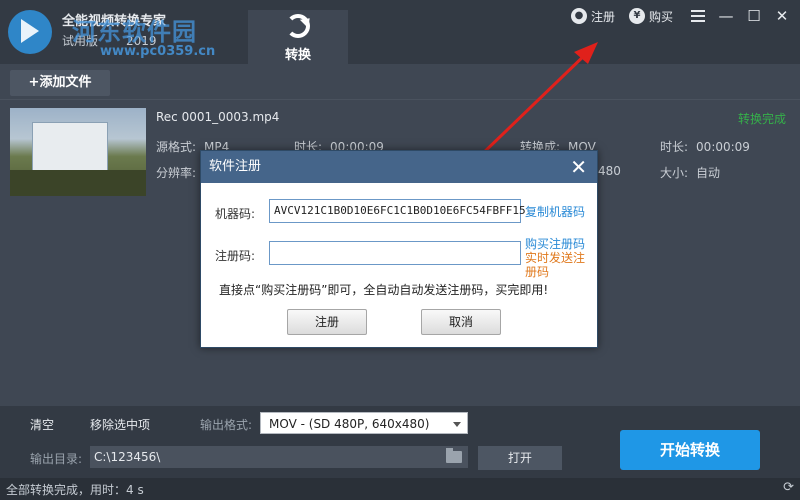 The height and width of the screenshot is (500, 800). What do you see at coordinates (636, 16) in the screenshot?
I see `yen-icon: ¥` at bounding box center [636, 16].